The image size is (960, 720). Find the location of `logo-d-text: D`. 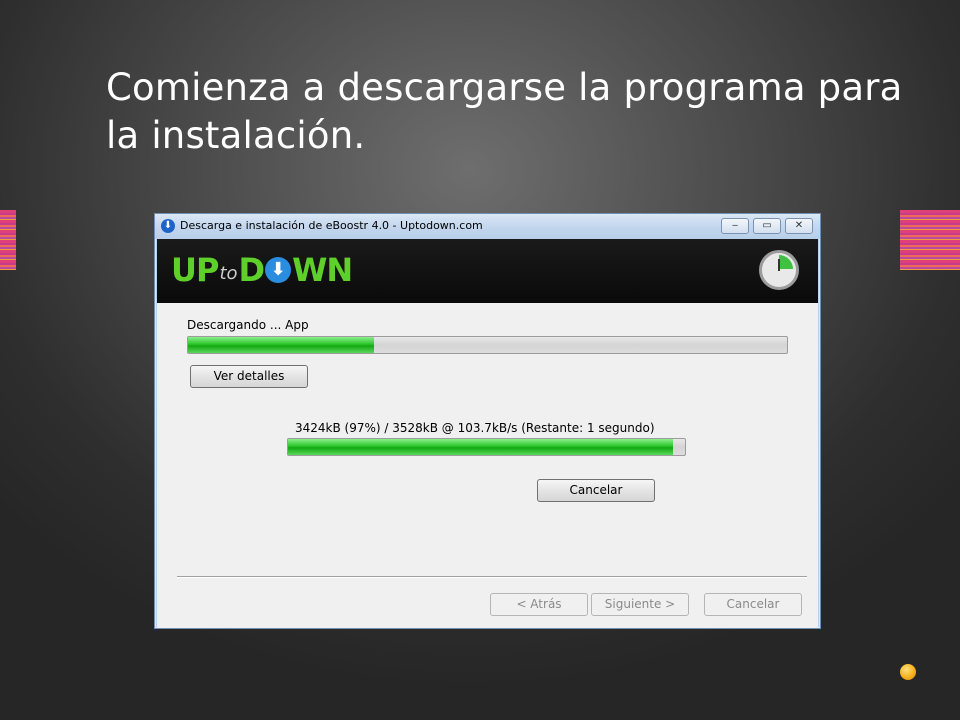

logo-d-text: D is located at coordinates (252, 270).